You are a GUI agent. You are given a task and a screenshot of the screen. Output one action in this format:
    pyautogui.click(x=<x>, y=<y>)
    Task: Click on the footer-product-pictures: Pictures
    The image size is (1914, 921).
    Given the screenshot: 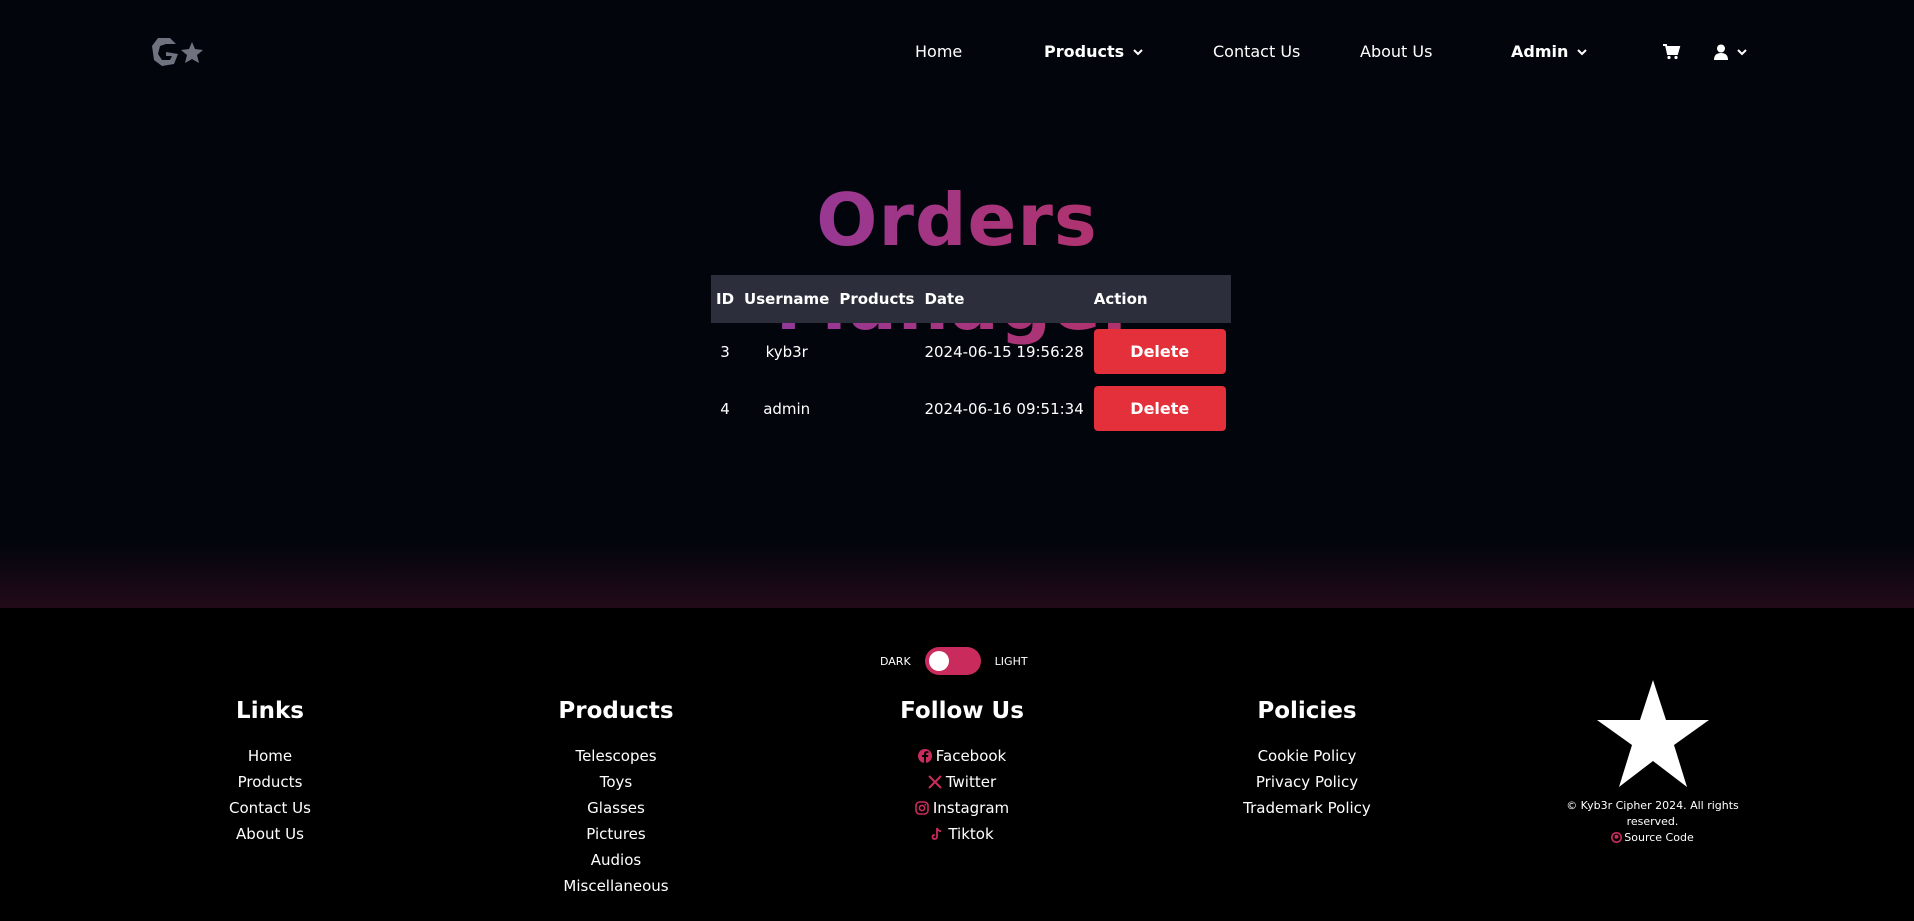 What is the action you would take?
    pyautogui.click(x=616, y=834)
    